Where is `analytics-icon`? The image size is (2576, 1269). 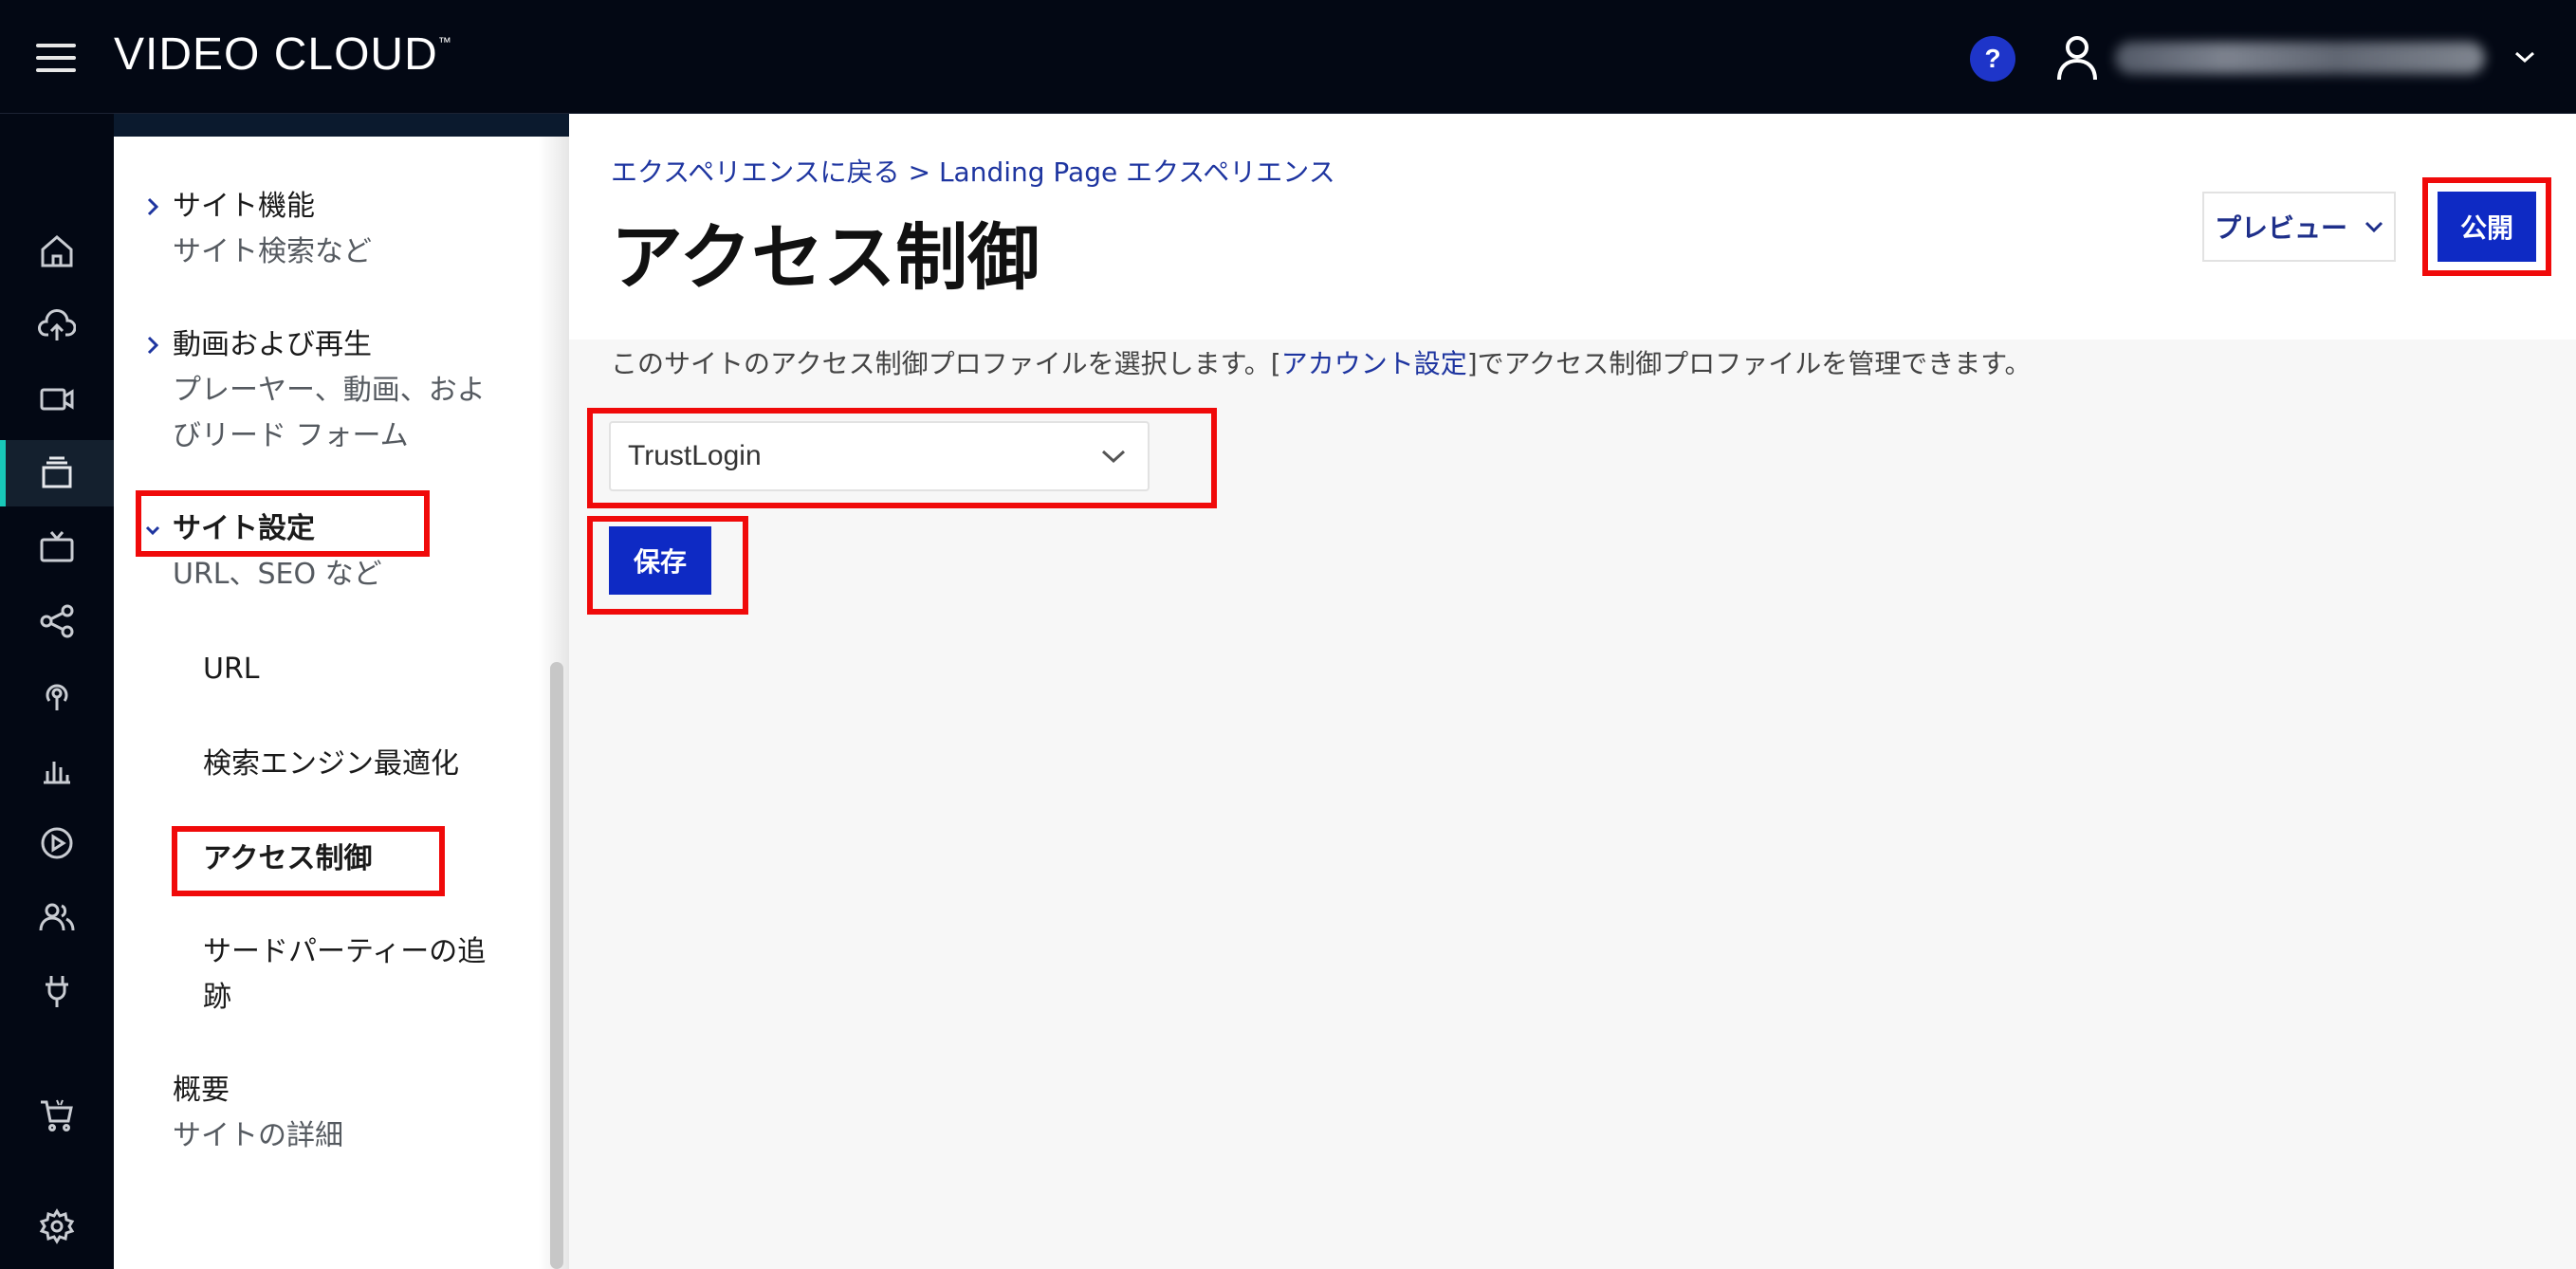 analytics-icon is located at coordinates (57, 773).